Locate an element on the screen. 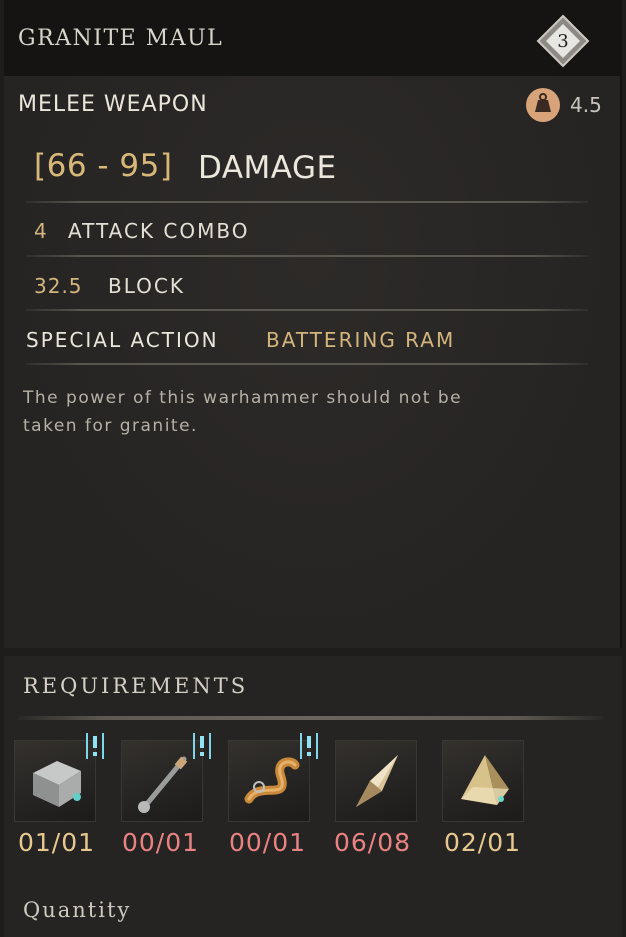 This screenshot has height=937, width=626. weight-value: 4.5 is located at coordinates (586, 105).